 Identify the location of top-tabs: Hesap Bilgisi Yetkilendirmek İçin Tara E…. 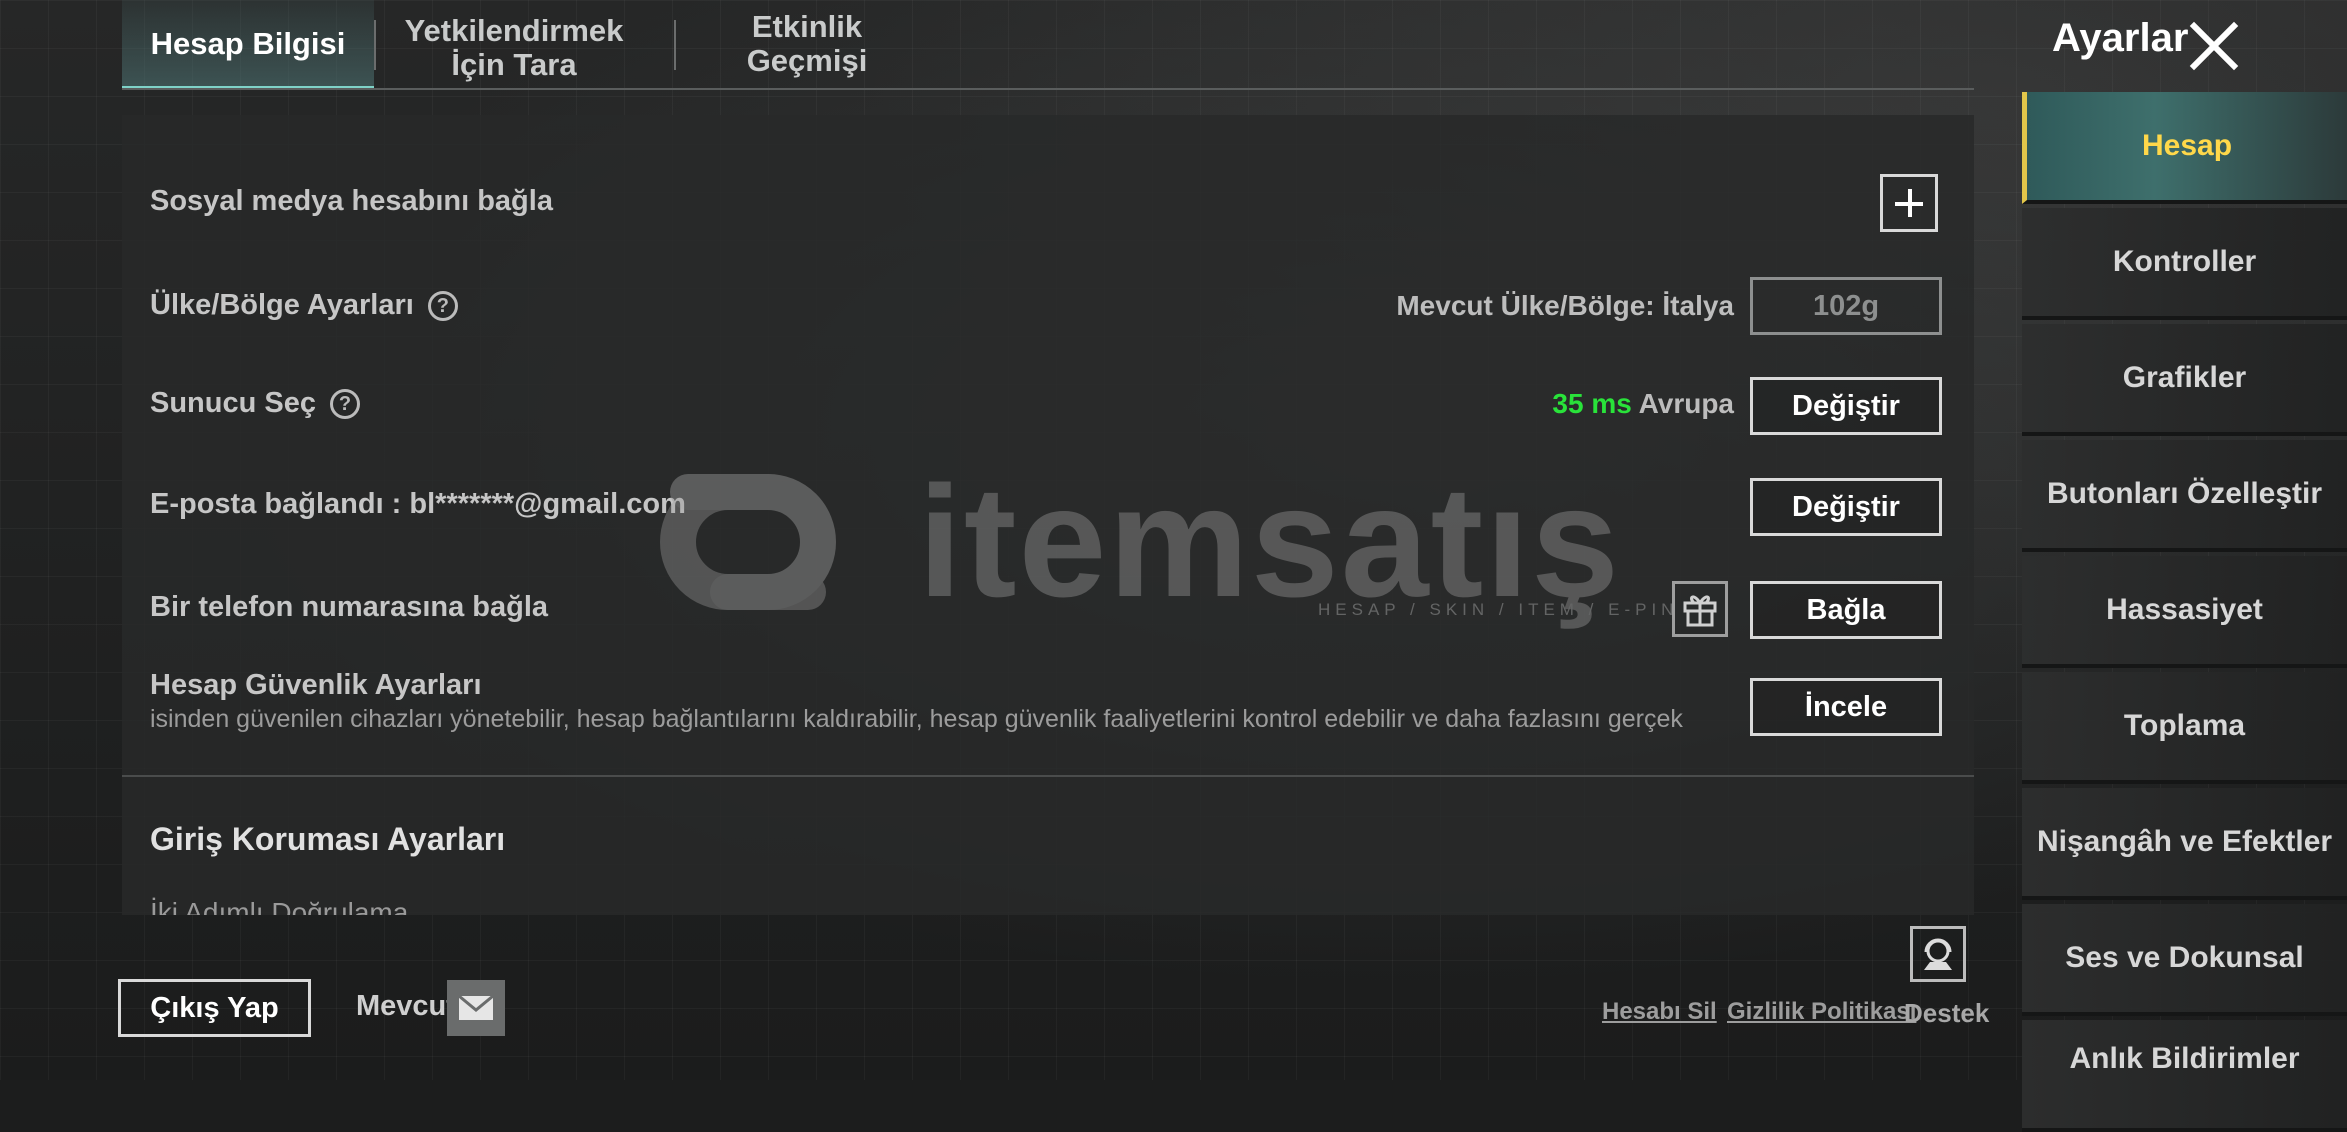
(1048, 46).